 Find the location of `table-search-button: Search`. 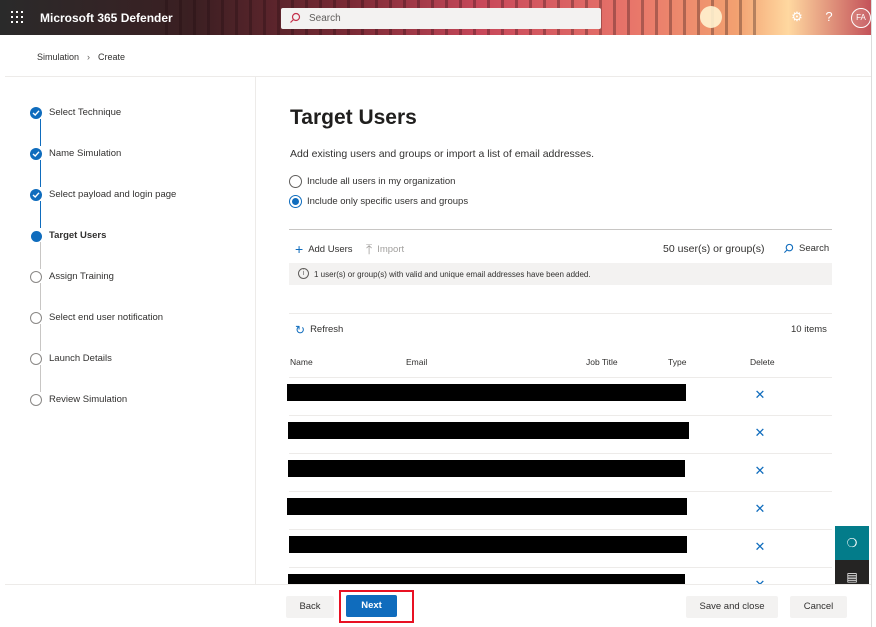

table-search-button: Search is located at coordinates (806, 248).